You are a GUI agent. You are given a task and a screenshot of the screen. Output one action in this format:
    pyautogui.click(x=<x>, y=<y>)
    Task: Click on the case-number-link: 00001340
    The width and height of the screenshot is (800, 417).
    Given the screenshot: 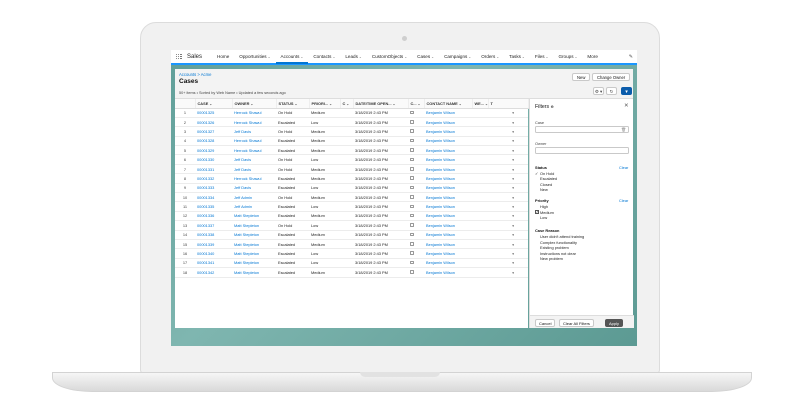 What is the action you would take?
    pyautogui.click(x=213, y=253)
    